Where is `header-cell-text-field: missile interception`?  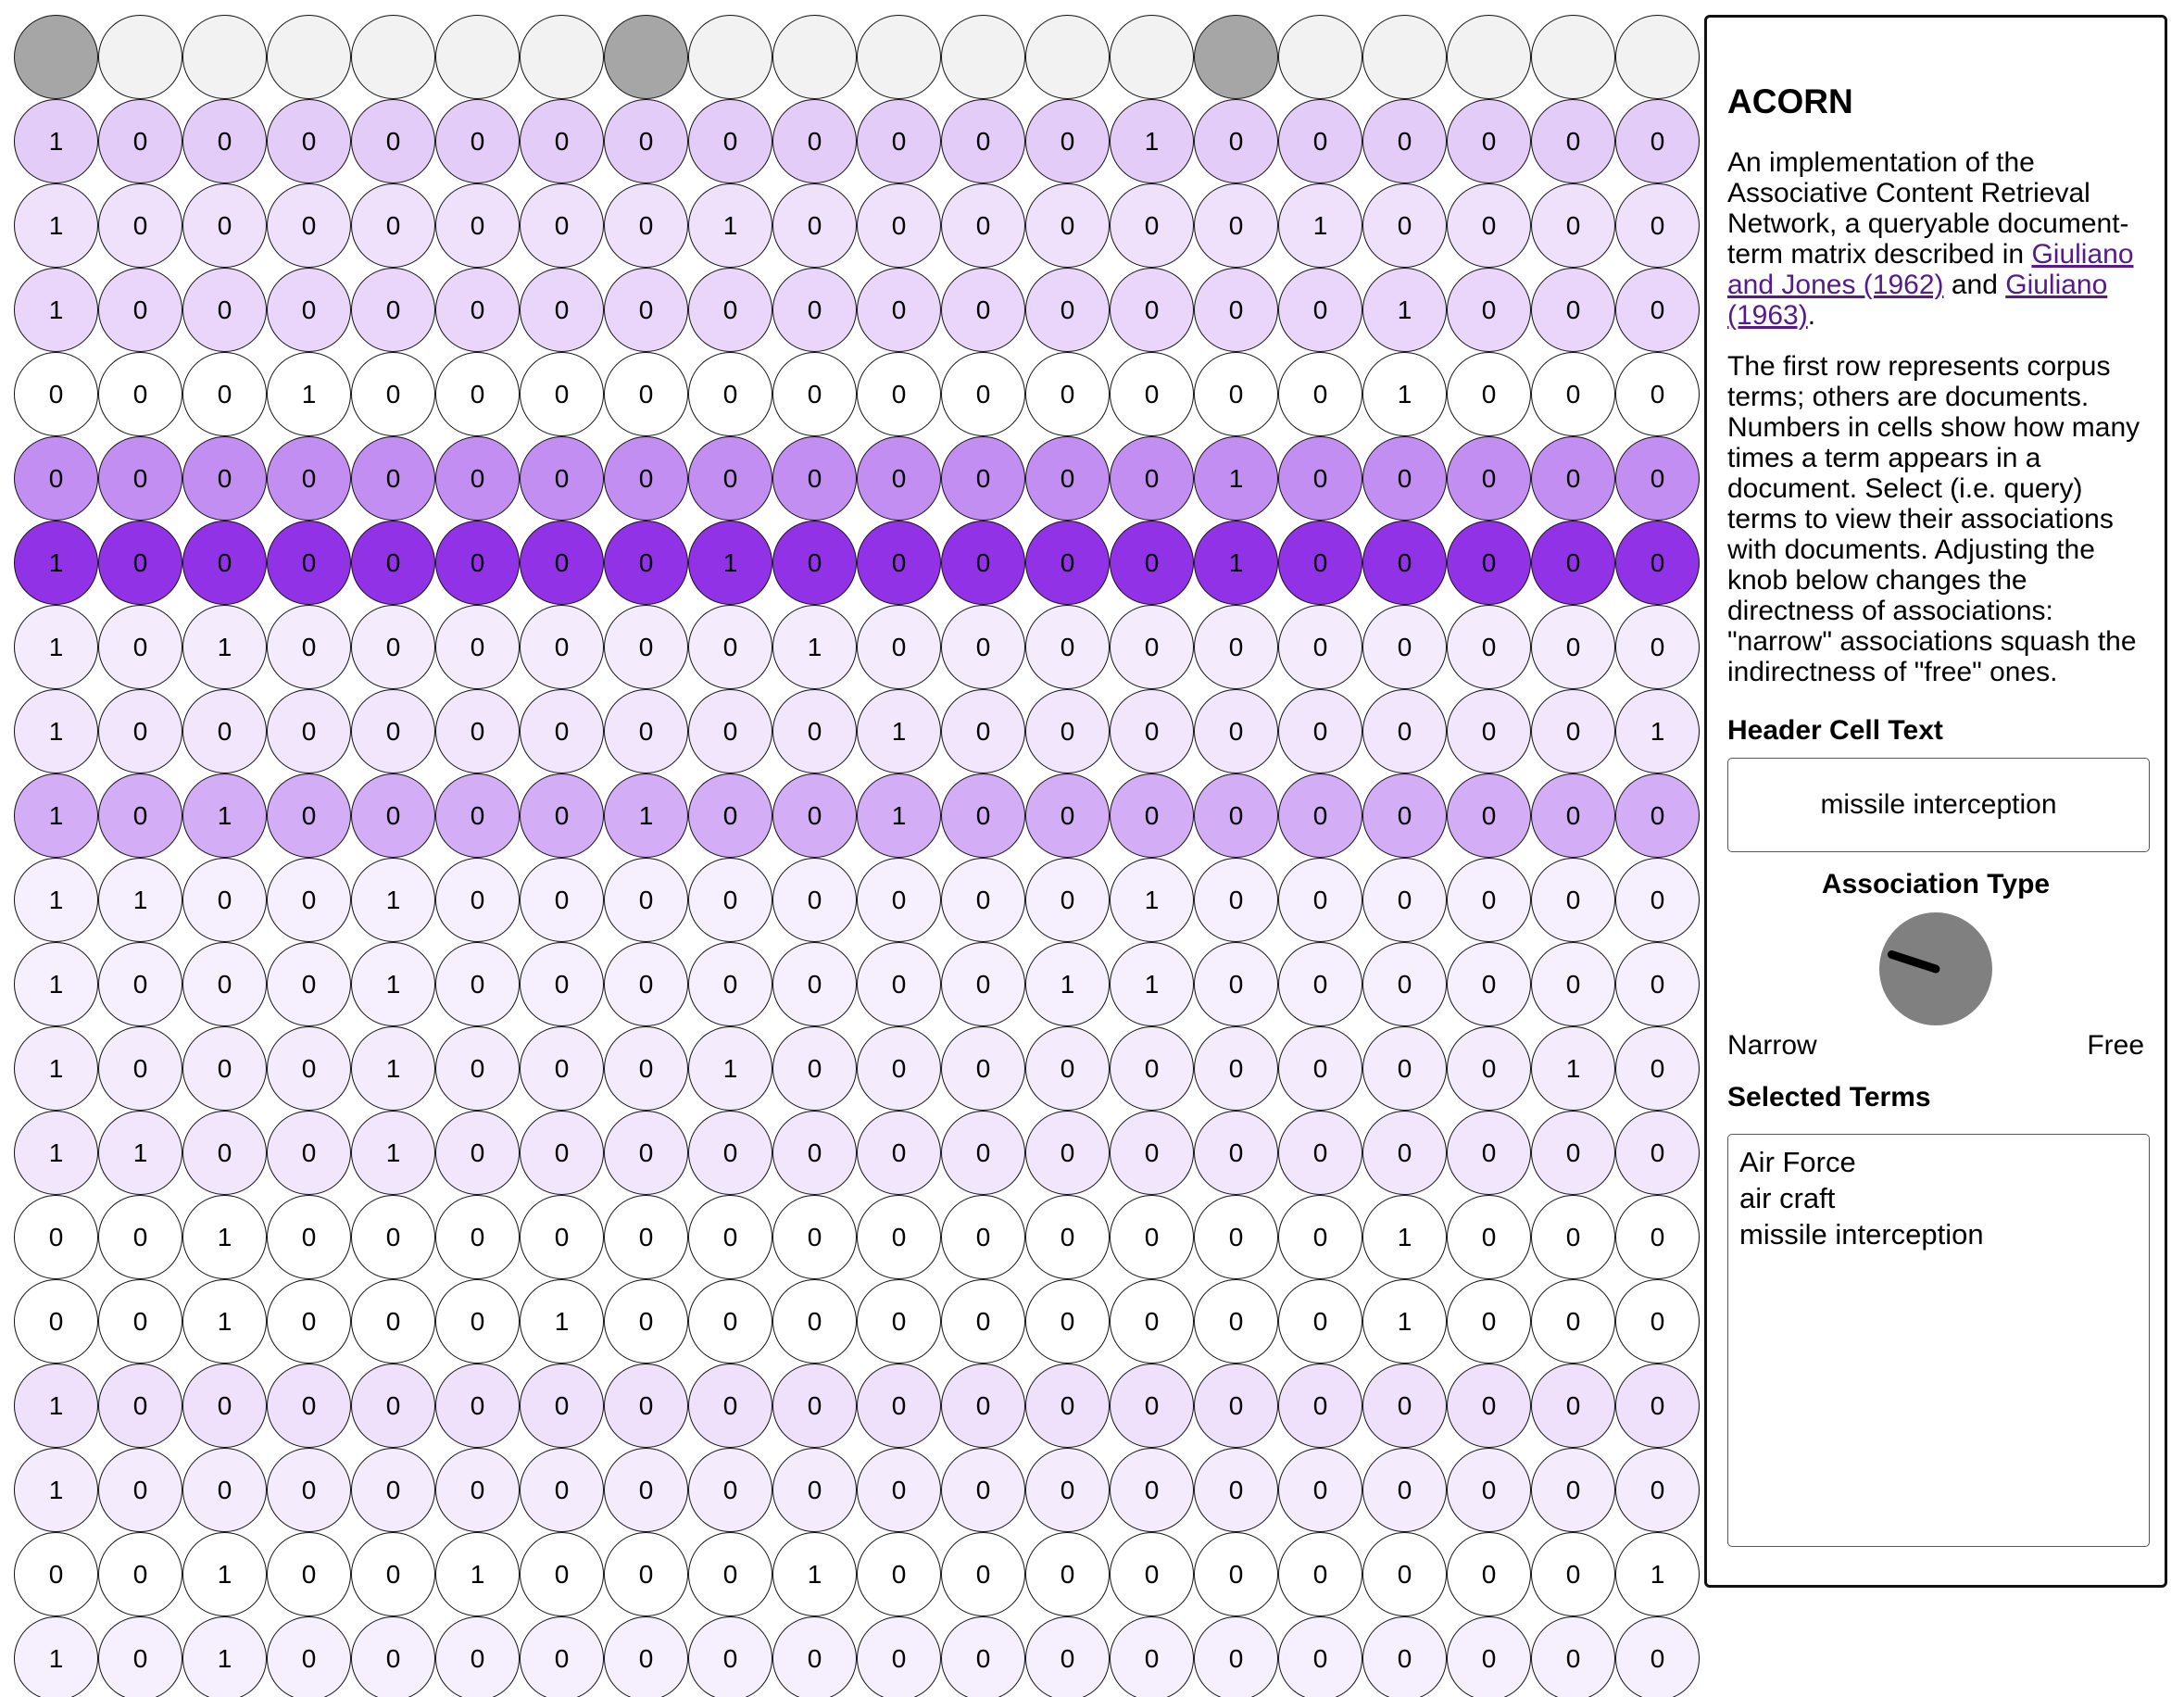 header-cell-text-field: missile interception is located at coordinates (1938, 805).